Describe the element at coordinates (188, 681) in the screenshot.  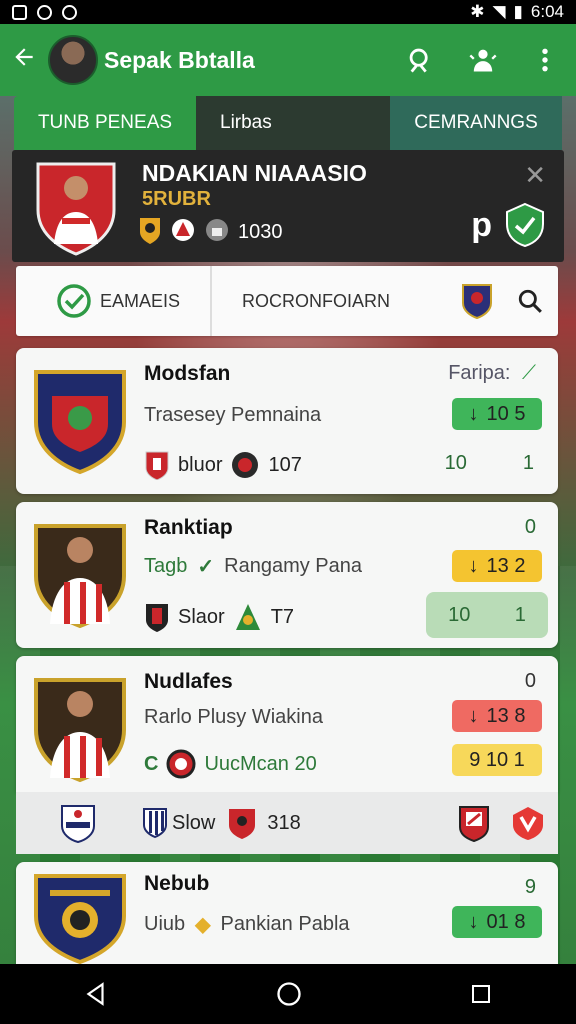
I see `card-name: Nudlafes` at that location.